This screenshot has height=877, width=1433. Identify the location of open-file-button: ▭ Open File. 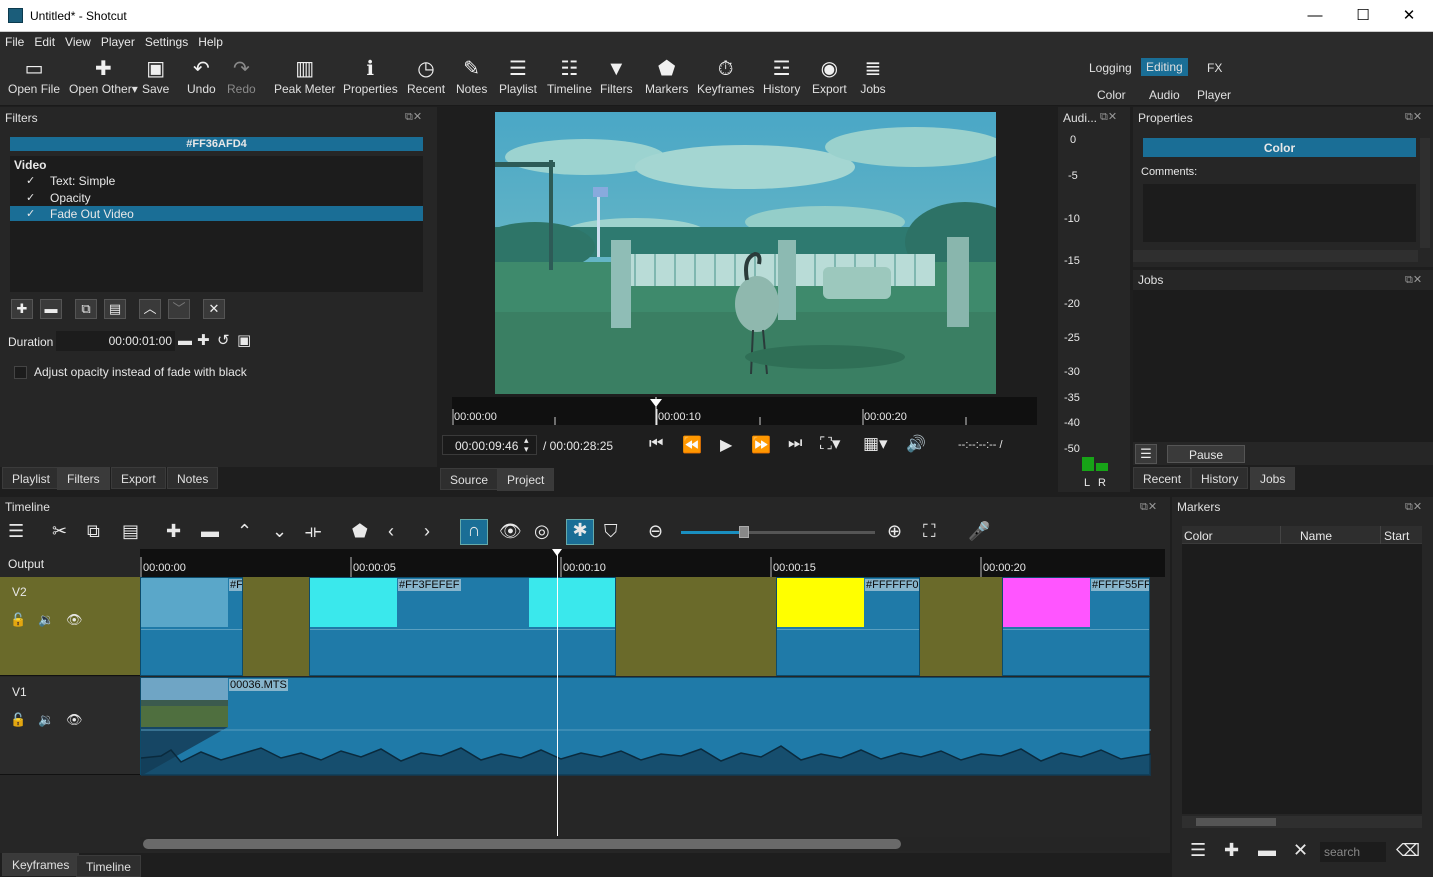
(34, 76).